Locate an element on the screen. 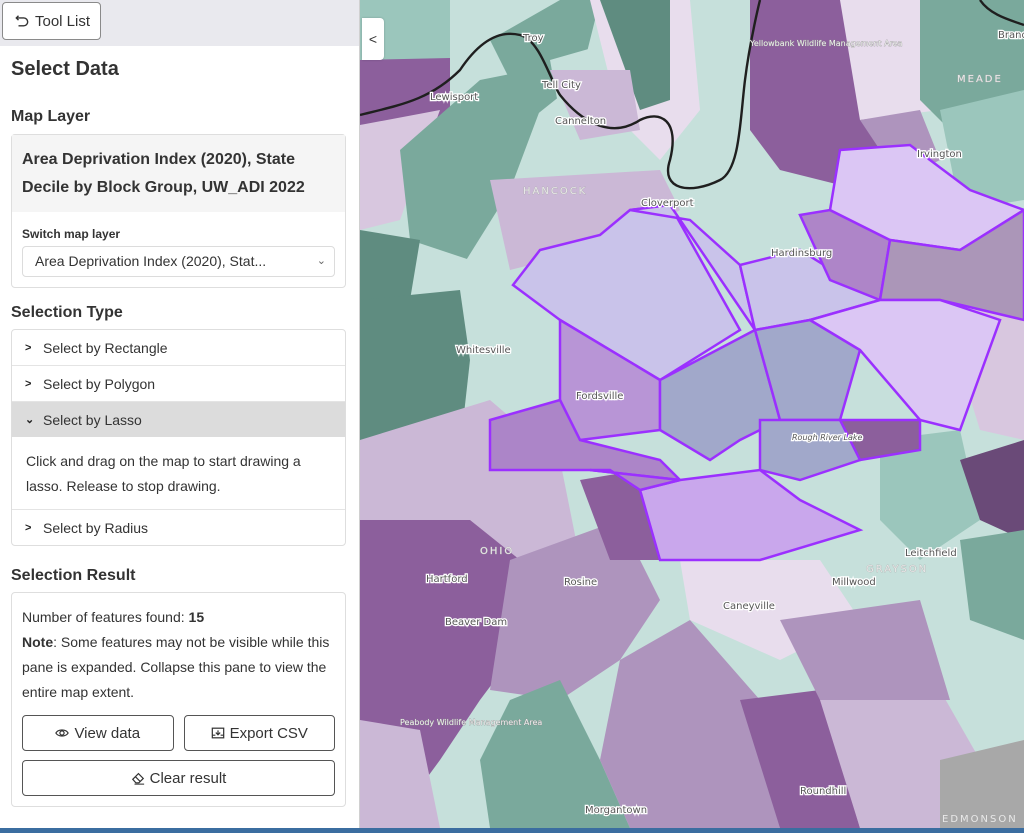  switch-layer-select: Area Deprivation Index (2020), Stat... ⌄ is located at coordinates (178, 261).